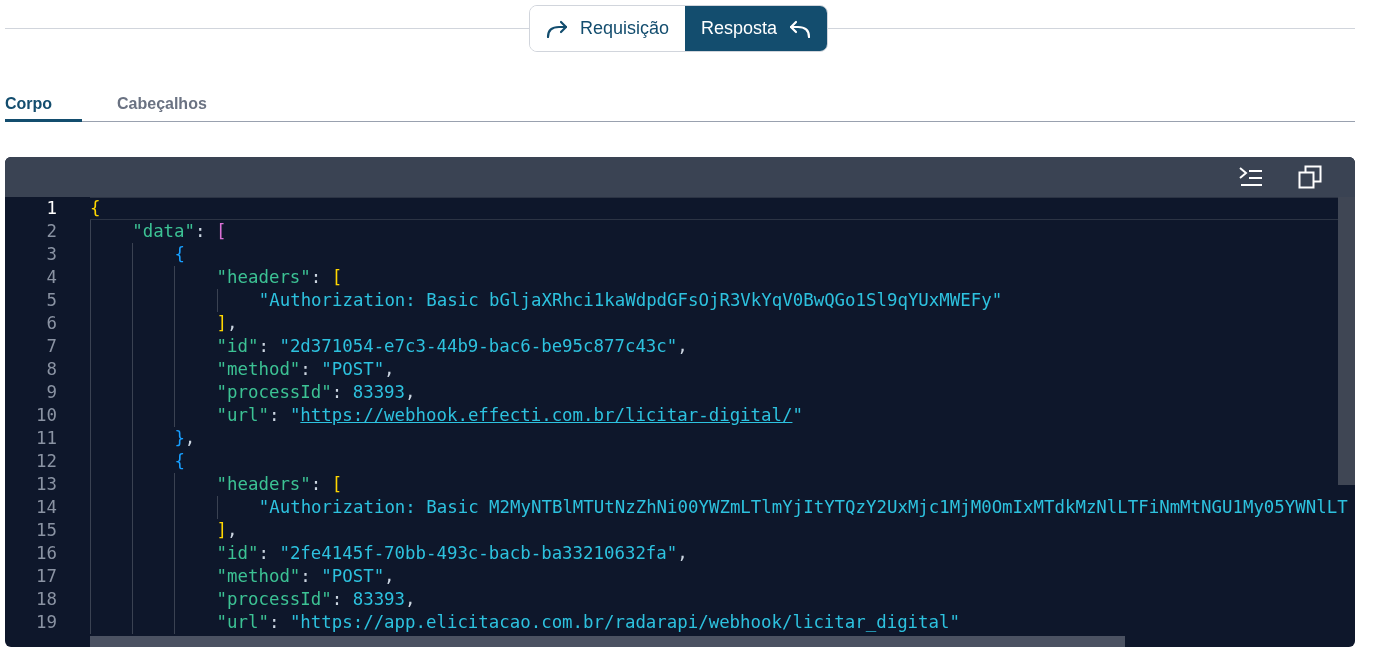 The image size is (1376, 671). Describe the element at coordinates (1346, 341) in the screenshot. I see `vertical-scrollbar` at that location.